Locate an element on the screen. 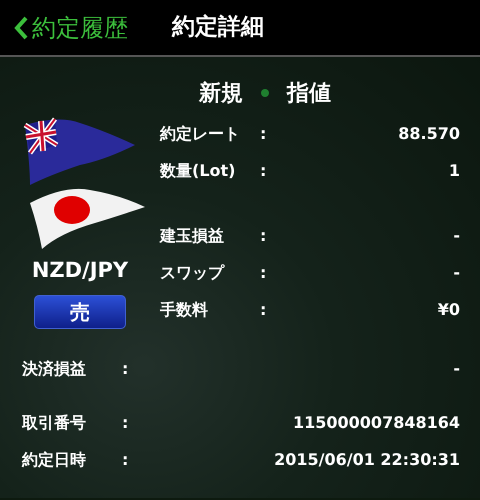  detail-label: 決済損益 is located at coordinates (54, 368).